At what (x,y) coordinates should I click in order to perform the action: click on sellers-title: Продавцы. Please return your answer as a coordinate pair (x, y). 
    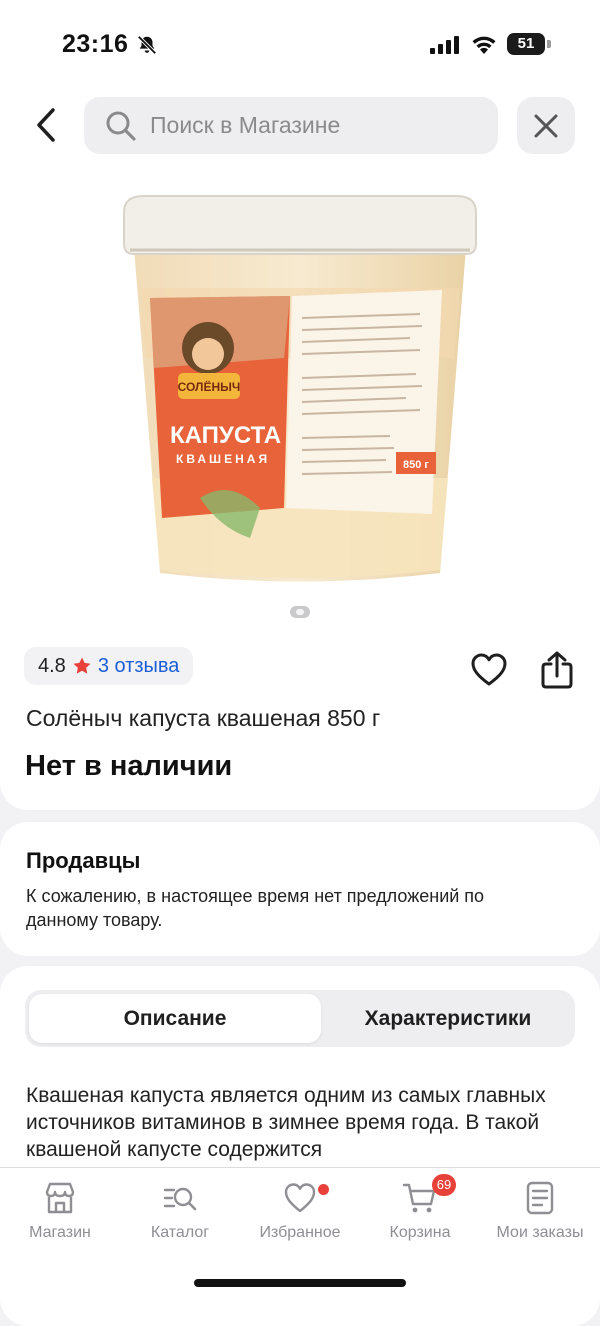
    Looking at the image, I should click on (83, 860).